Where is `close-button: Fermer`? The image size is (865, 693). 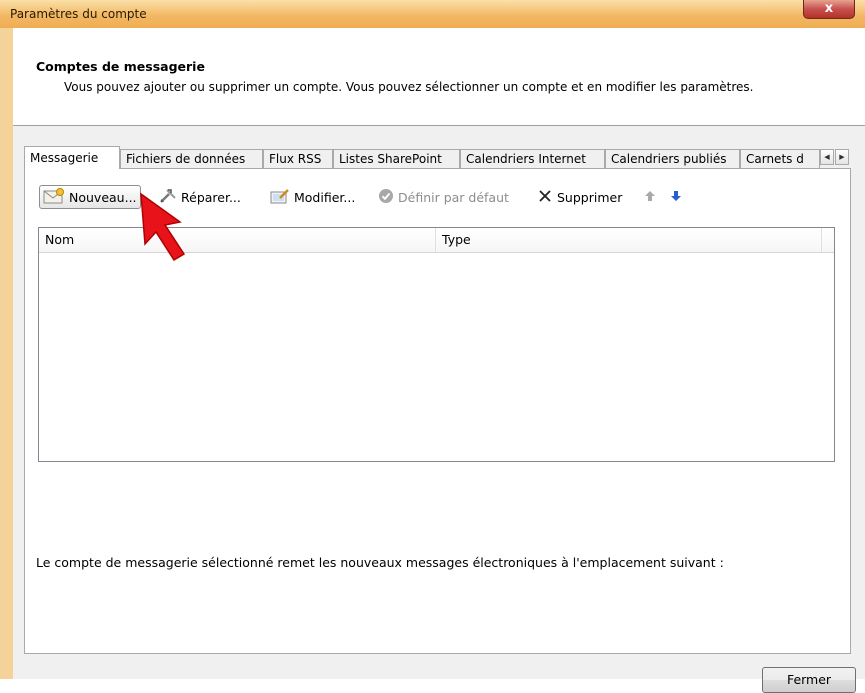 close-button: Fermer is located at coordinates (809, 680).